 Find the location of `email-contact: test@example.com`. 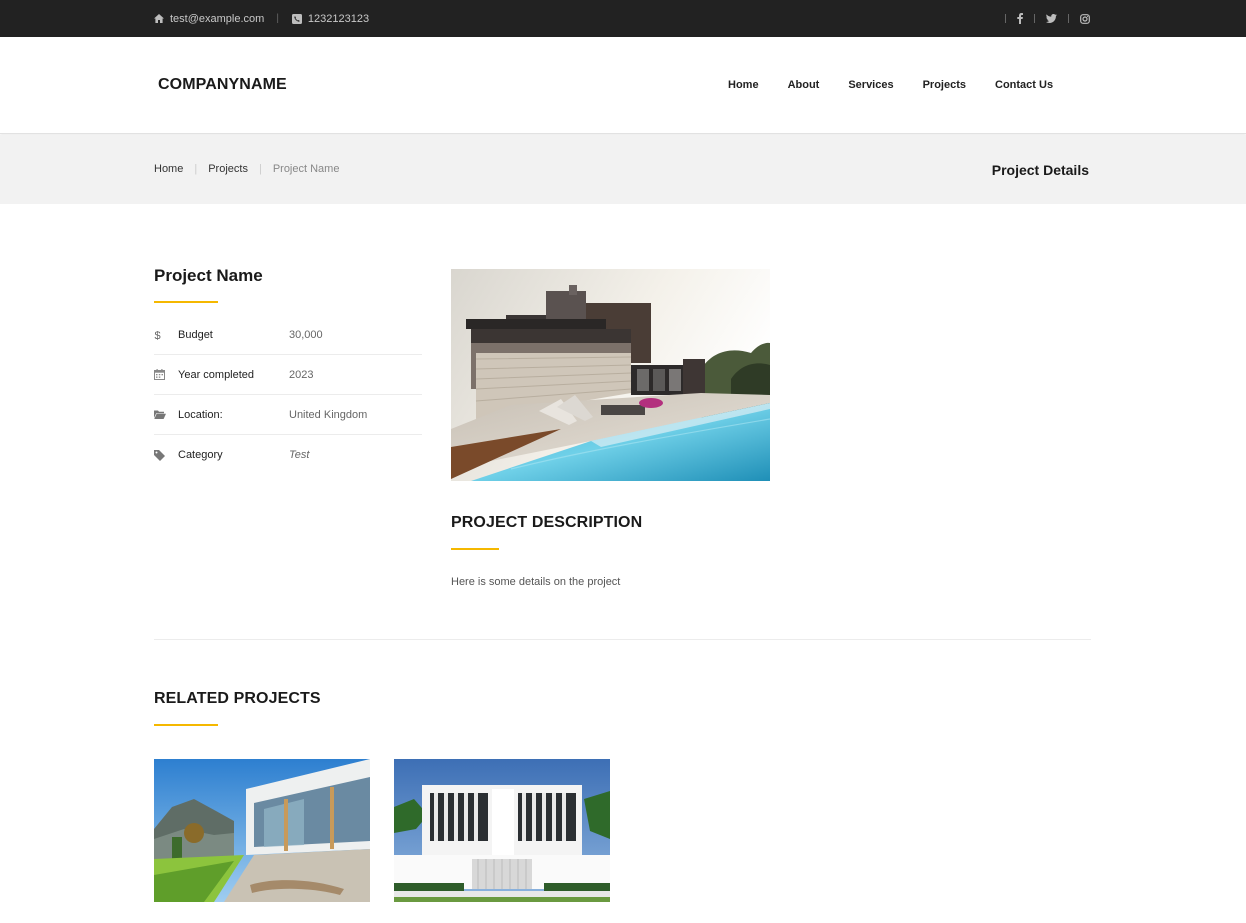

email-contact: test@example.com is located at coordinates (209, 19).